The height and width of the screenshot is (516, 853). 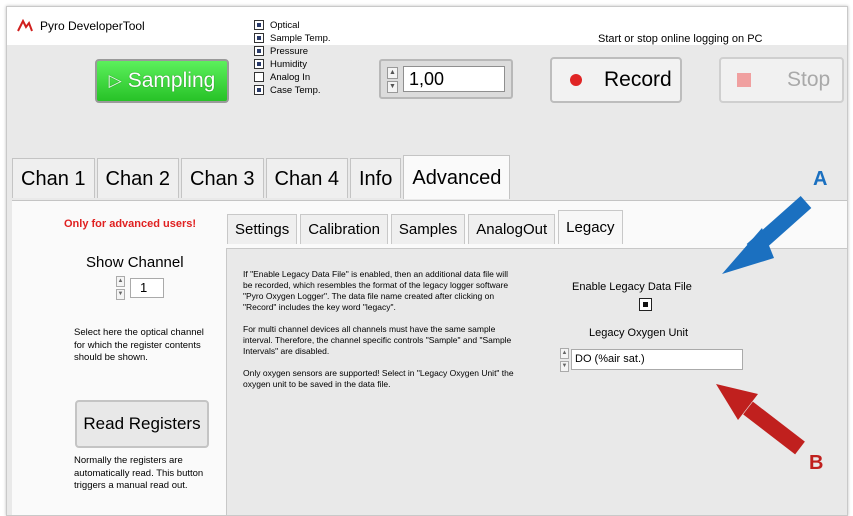 What do you see at coordinates (137, 178) in the screenshot?
I see `tab-chan-2: Chan 2` at bounding box center [137, 178].